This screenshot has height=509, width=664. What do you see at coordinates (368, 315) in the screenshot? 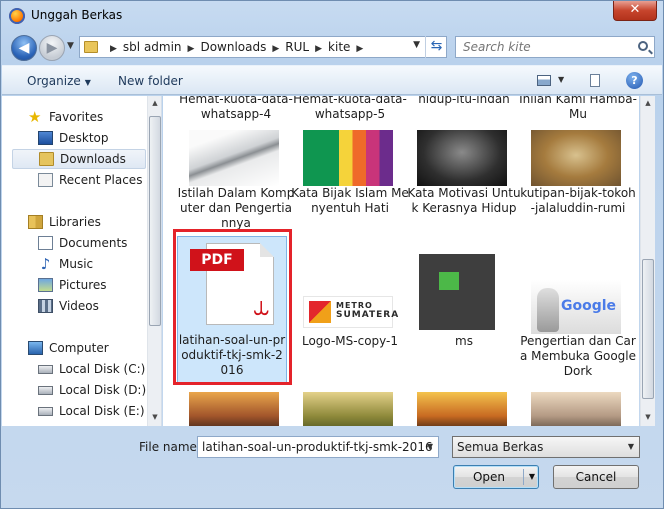
I see `metro-text: SUMATERA` at bounding box center [368, 315].